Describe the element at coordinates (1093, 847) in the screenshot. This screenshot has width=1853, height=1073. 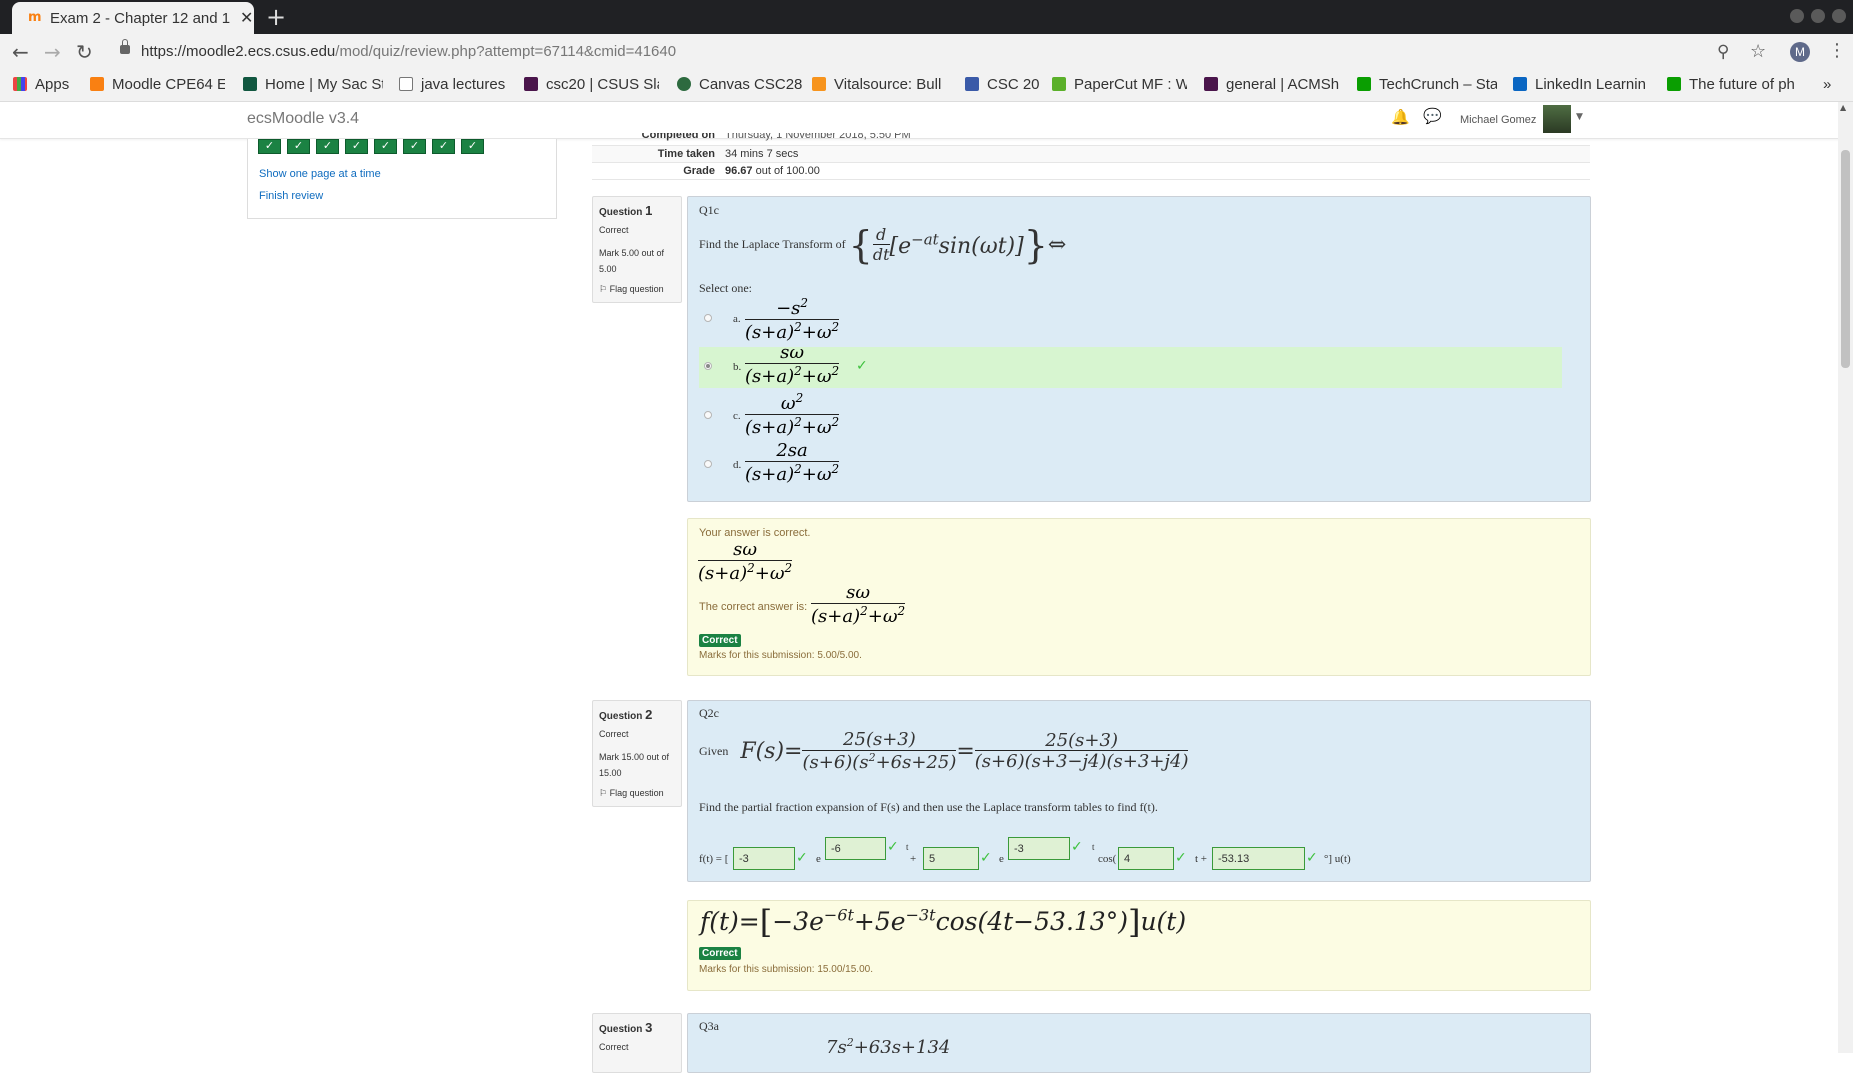
I see `exp-t-label-2: t` at that location.